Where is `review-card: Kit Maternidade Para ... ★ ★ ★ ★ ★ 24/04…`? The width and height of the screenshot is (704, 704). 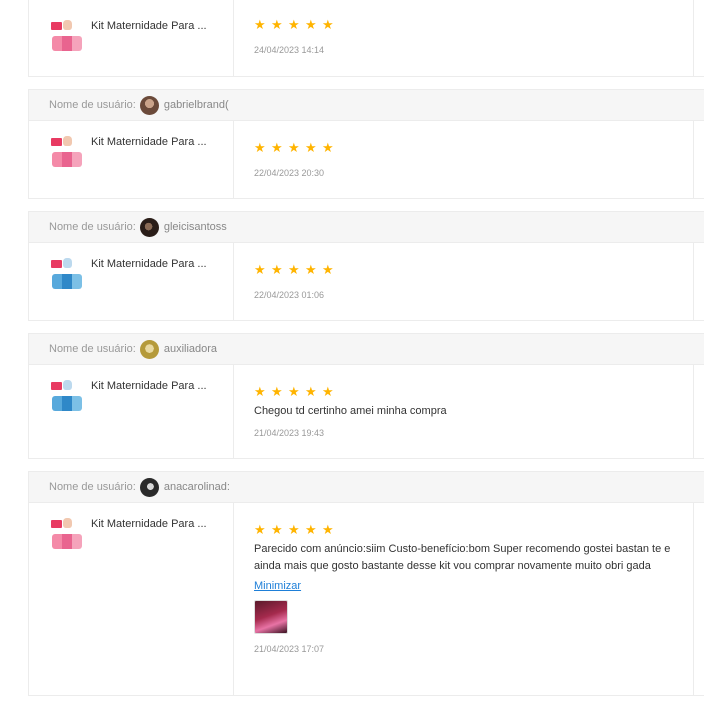
review-card: Kit Maternidade Para ... ★ ★ ★ ★ ★ 24/04… is located at coordinates (366, 38).